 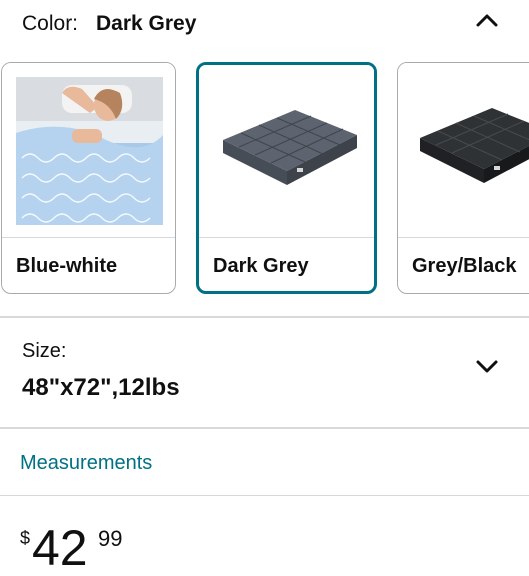 What do you see at coordinates (261, 266) in the screenshot?
I see `swatch-label: Dark Grey` at bounding box center [261, 266].